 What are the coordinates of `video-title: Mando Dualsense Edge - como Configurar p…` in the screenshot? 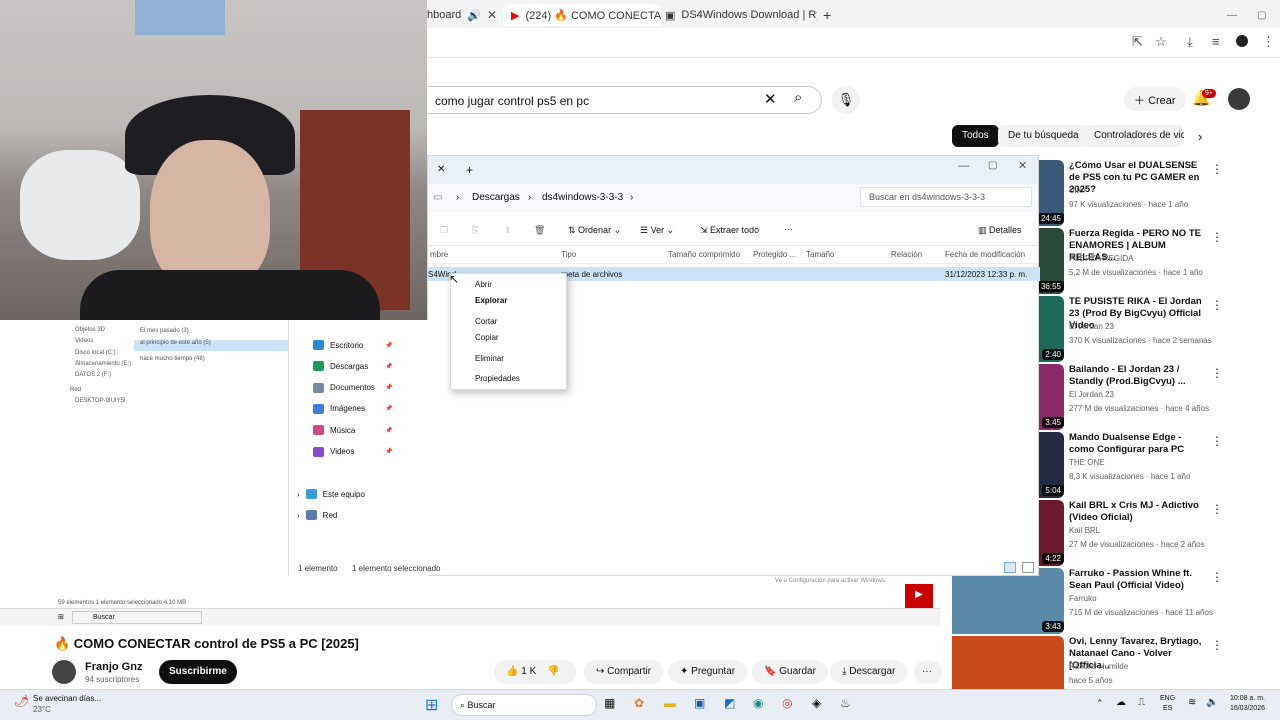 It's located at (1139, 444).